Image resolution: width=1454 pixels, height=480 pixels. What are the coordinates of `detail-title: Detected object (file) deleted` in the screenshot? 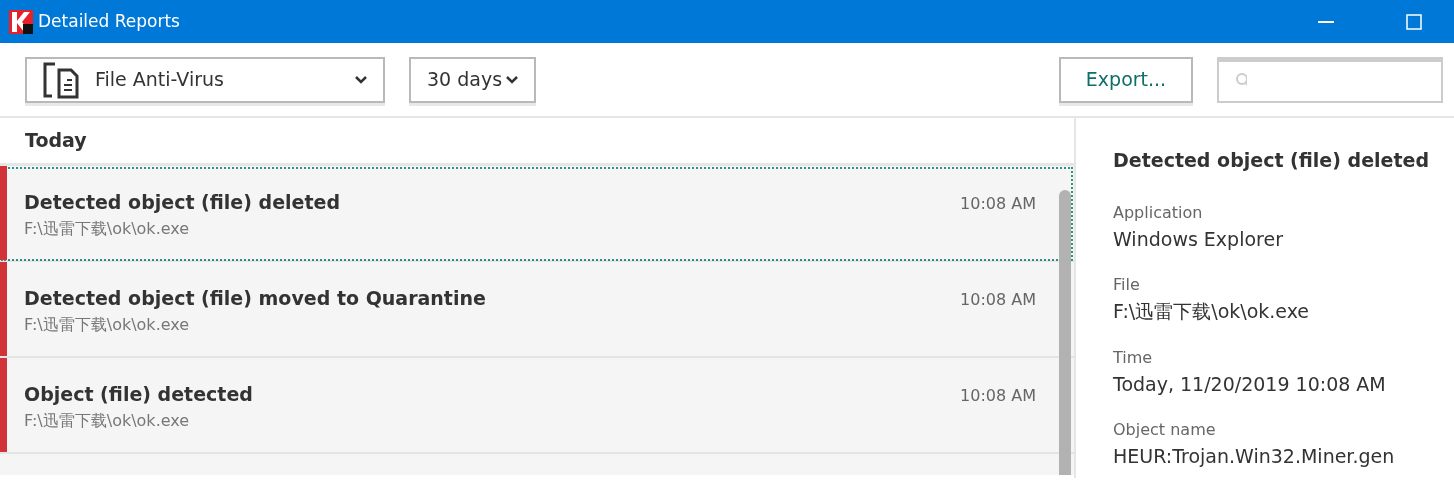 It's located at (1271, 160).